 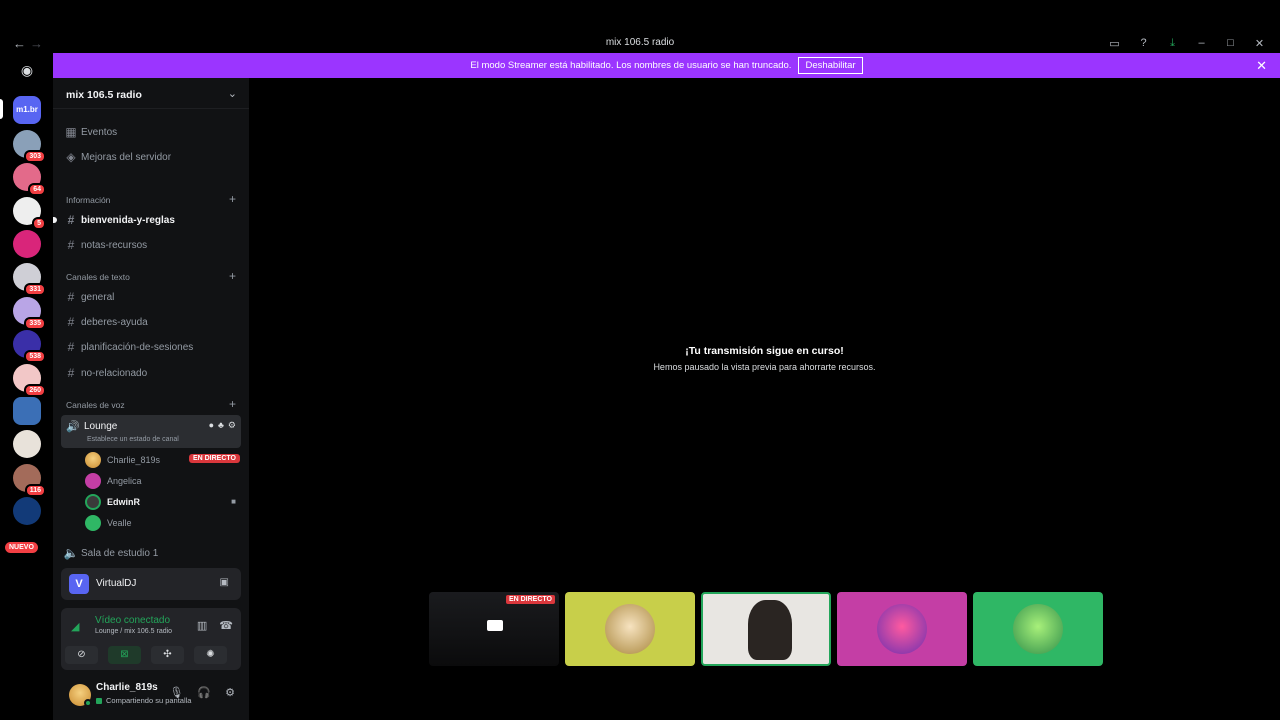 I want to click on activity-panel: V VirtualDJ ▣, so click(x=151, y=584).